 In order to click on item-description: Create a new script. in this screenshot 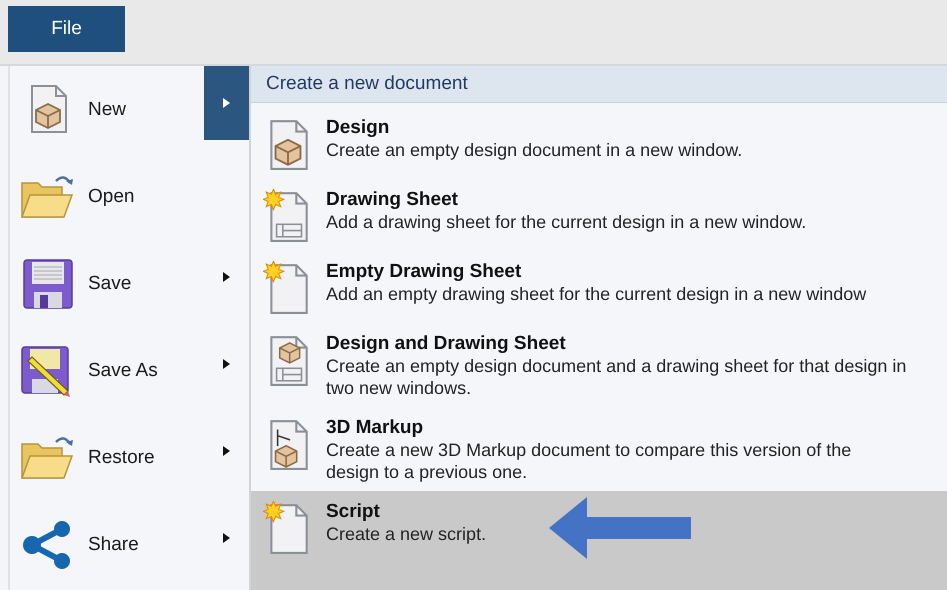, I will do `click(406, 534)`.